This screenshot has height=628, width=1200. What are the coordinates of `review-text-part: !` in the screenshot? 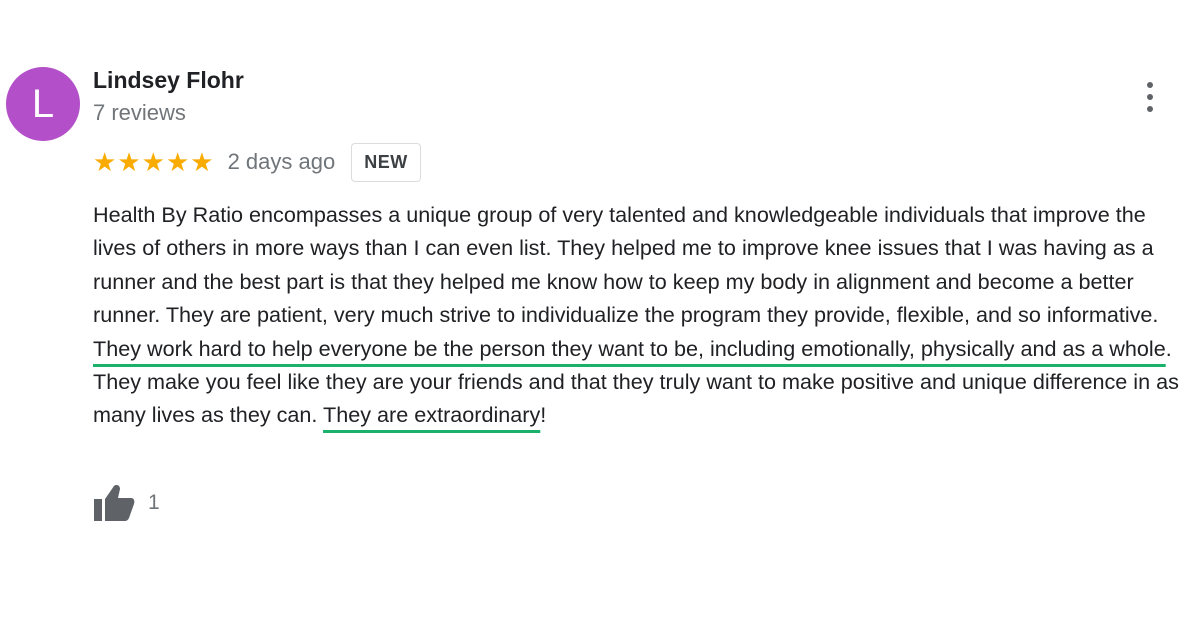 It's located at (543, 415).